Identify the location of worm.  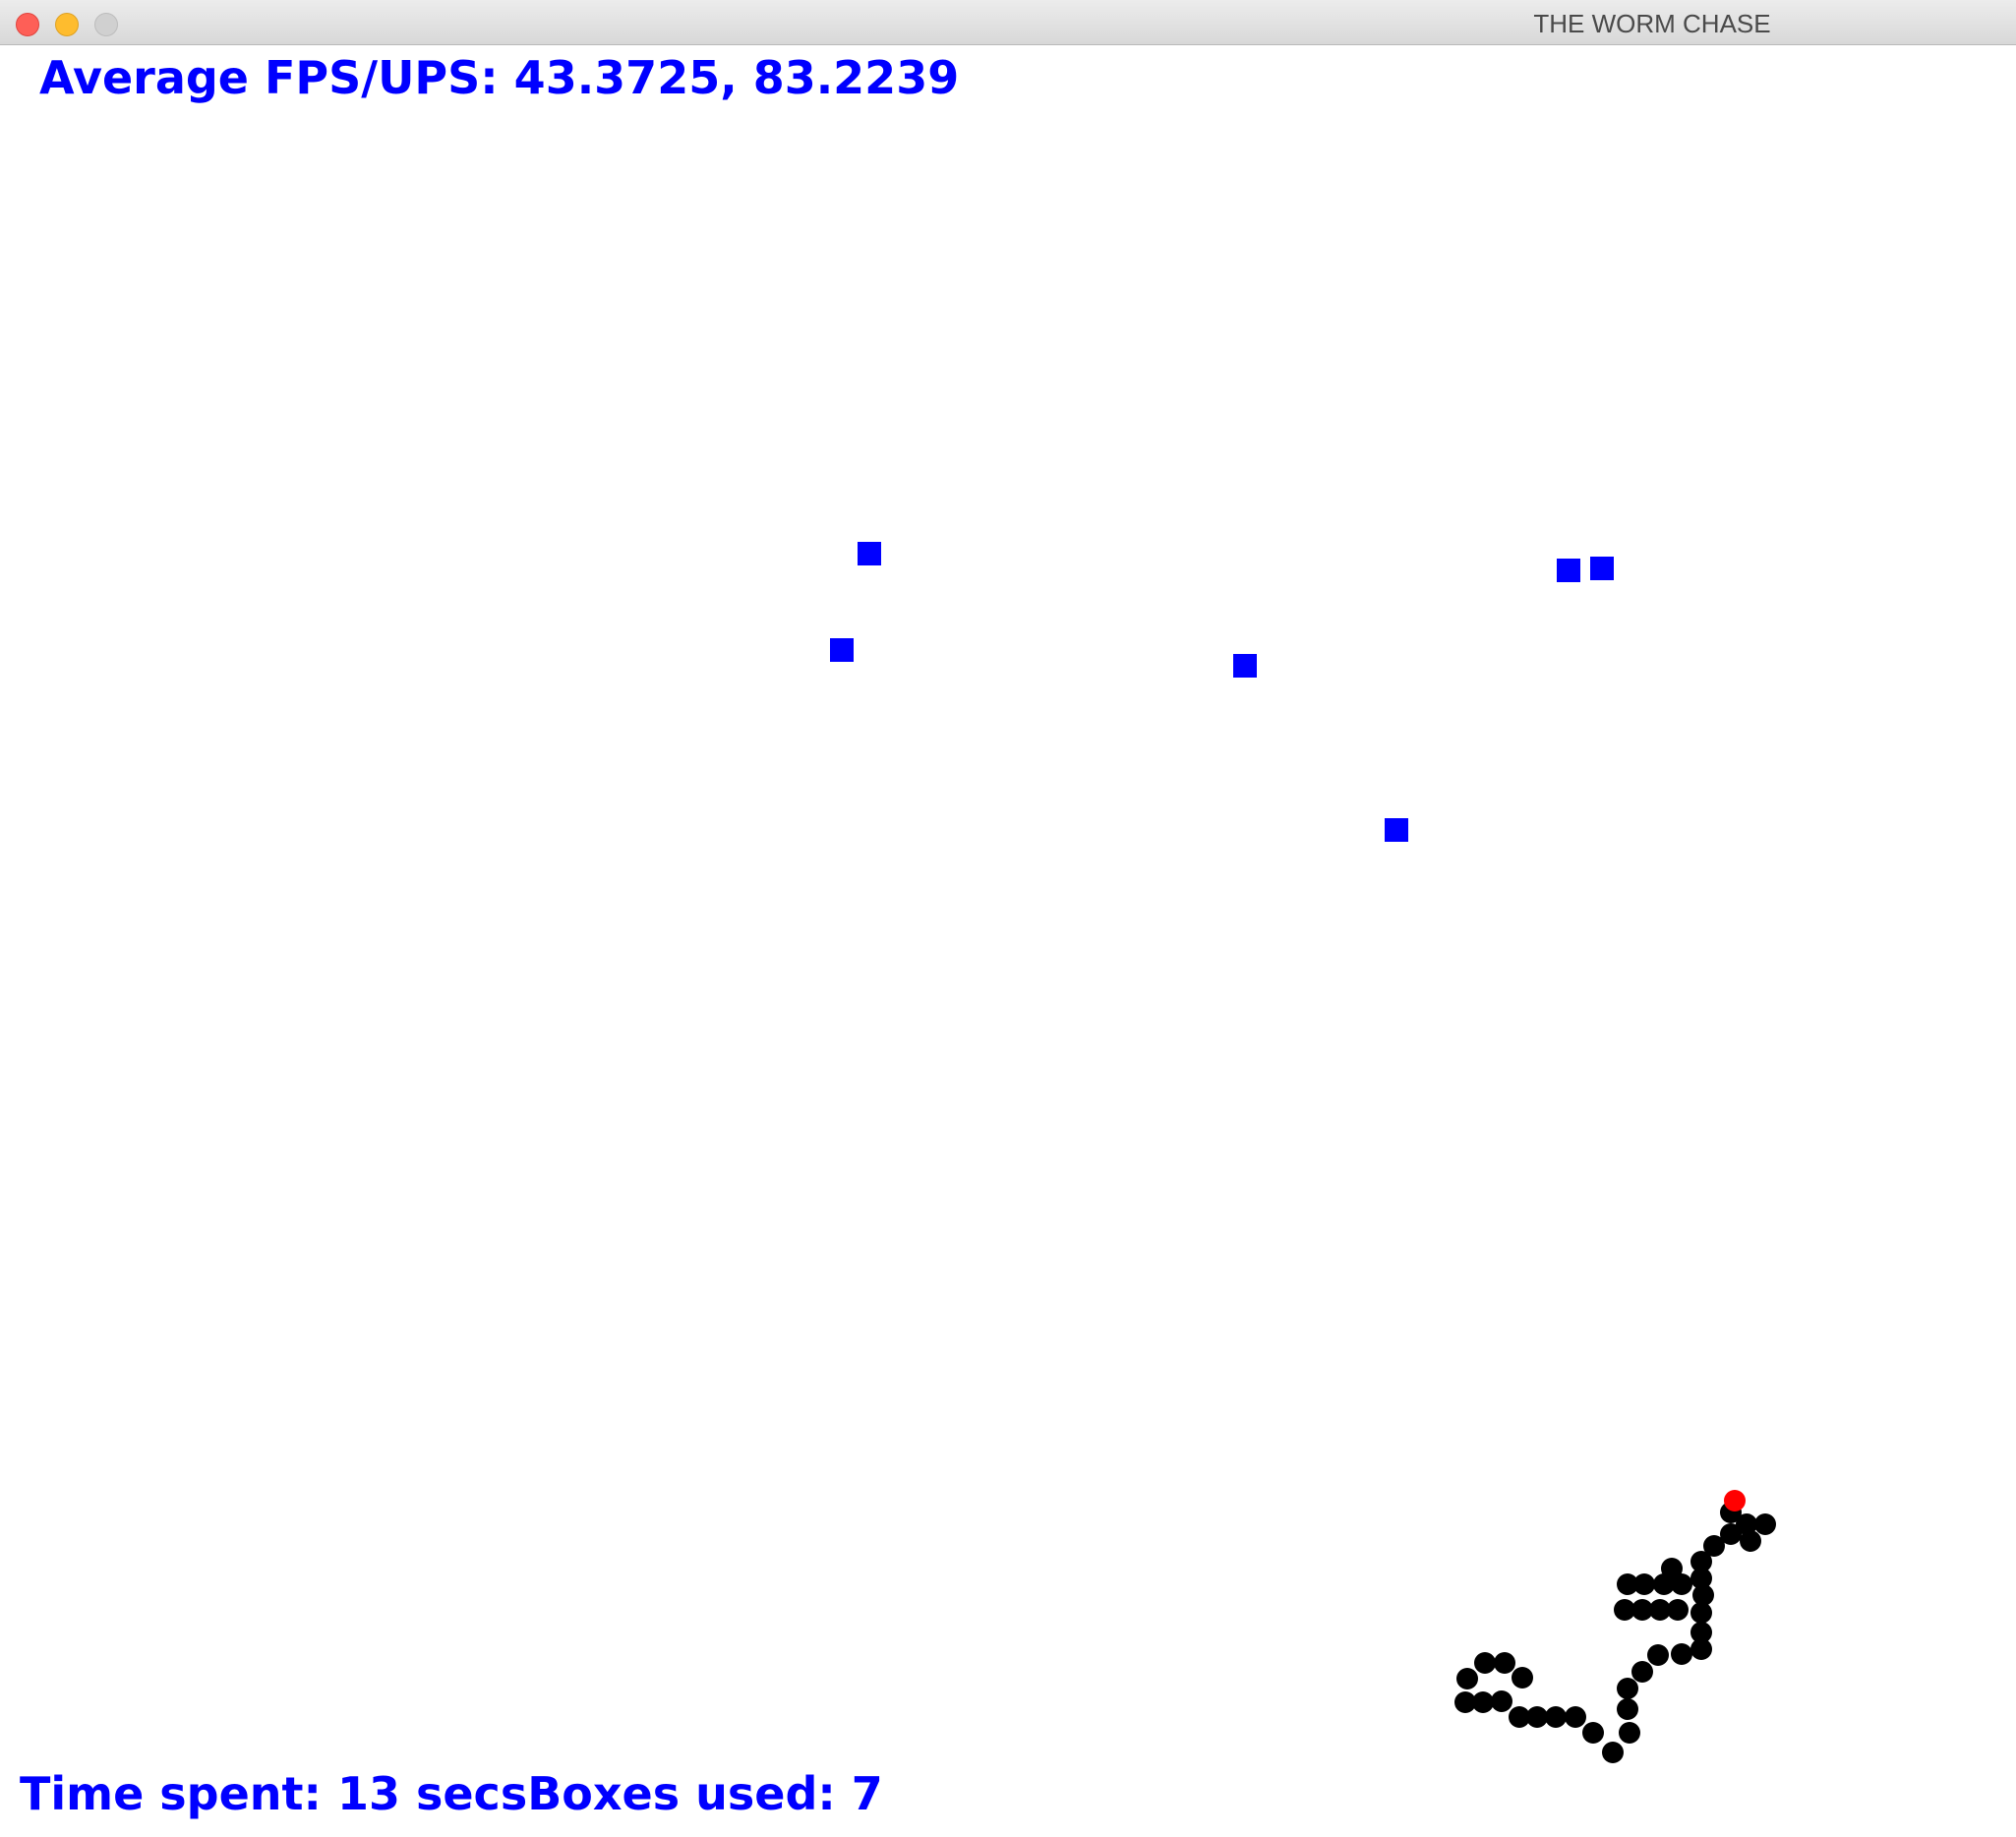
(1615, 1626).